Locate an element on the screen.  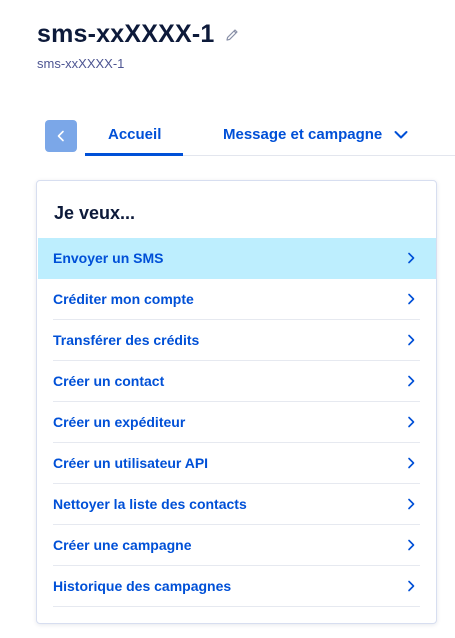
action-creer-contact: Créer un contact is located at coordinates (237, 381).